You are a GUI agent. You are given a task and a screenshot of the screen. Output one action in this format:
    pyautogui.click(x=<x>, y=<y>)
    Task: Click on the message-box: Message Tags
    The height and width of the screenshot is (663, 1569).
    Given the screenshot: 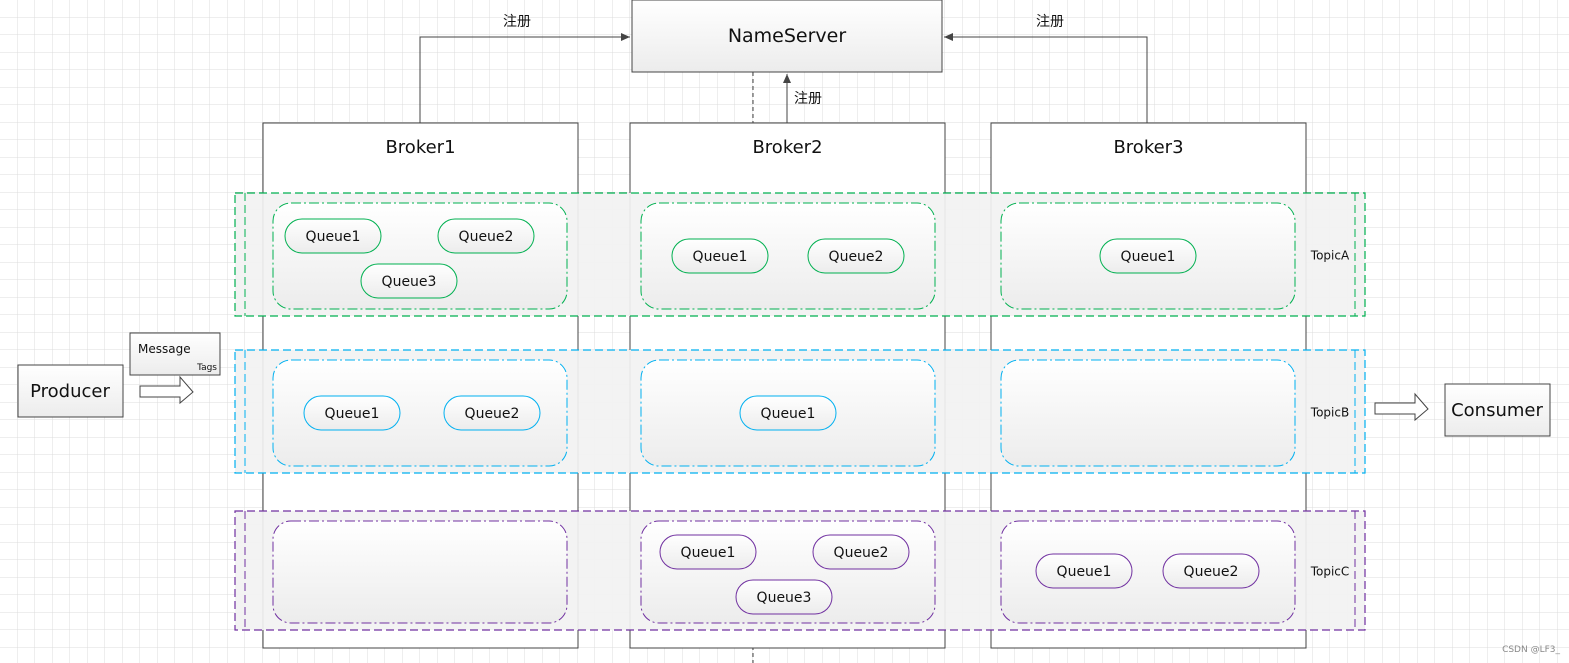 What is the action you would take?
    pyautogui.click(x=175, y=354)
    